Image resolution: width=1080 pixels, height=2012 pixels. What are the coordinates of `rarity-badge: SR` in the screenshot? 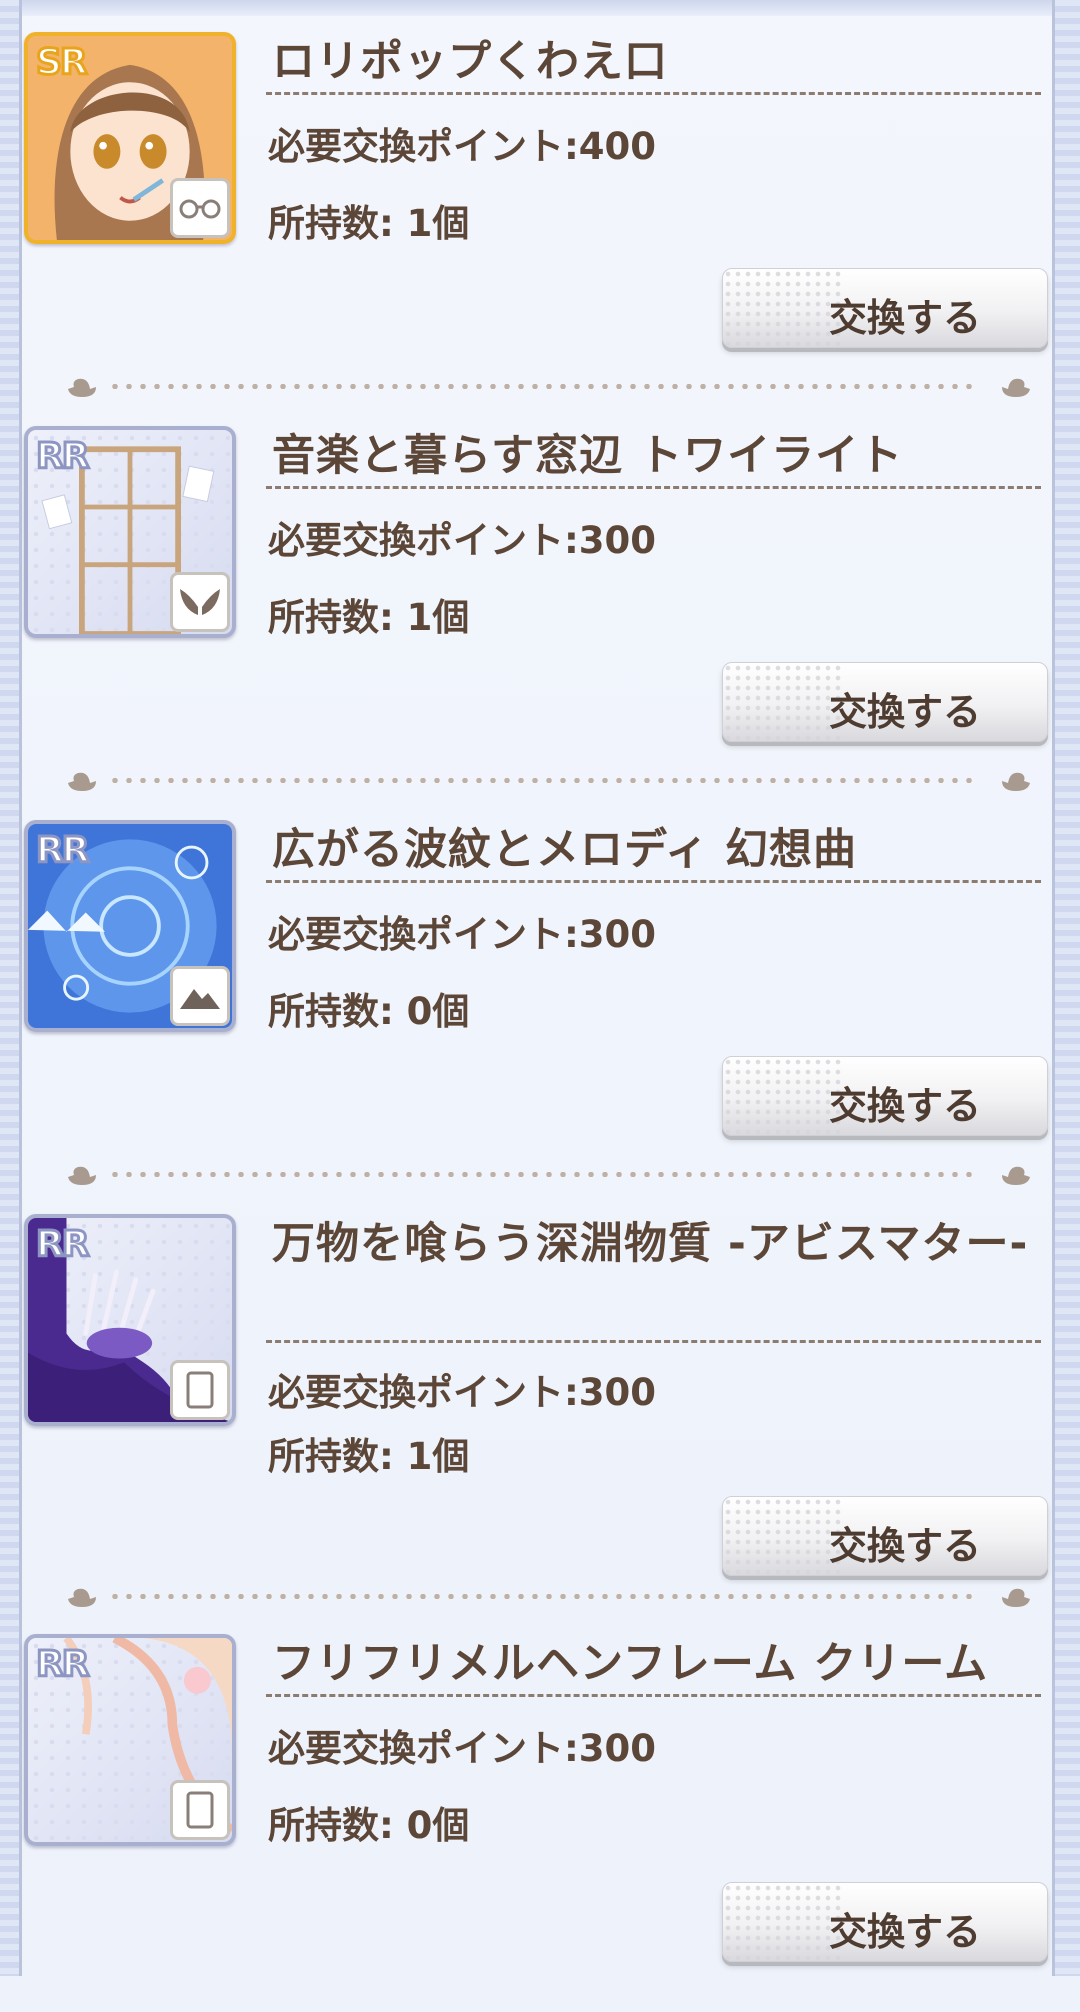 It's located at (62, 63).